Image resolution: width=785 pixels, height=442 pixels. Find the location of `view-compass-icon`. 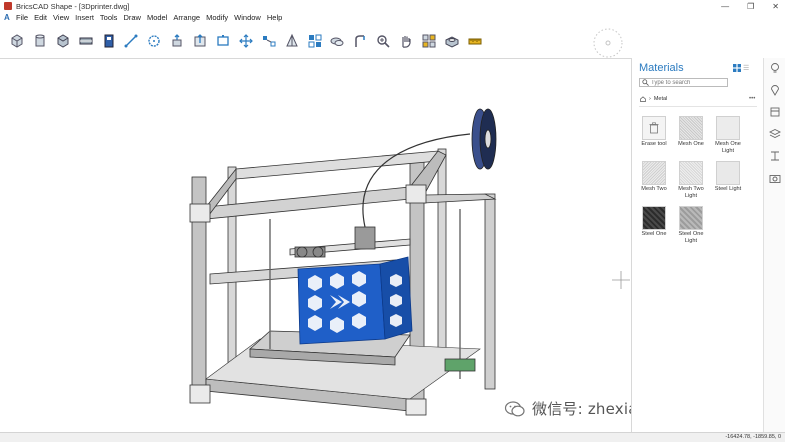

view-compass-icon is located at coordinates (608, 43).